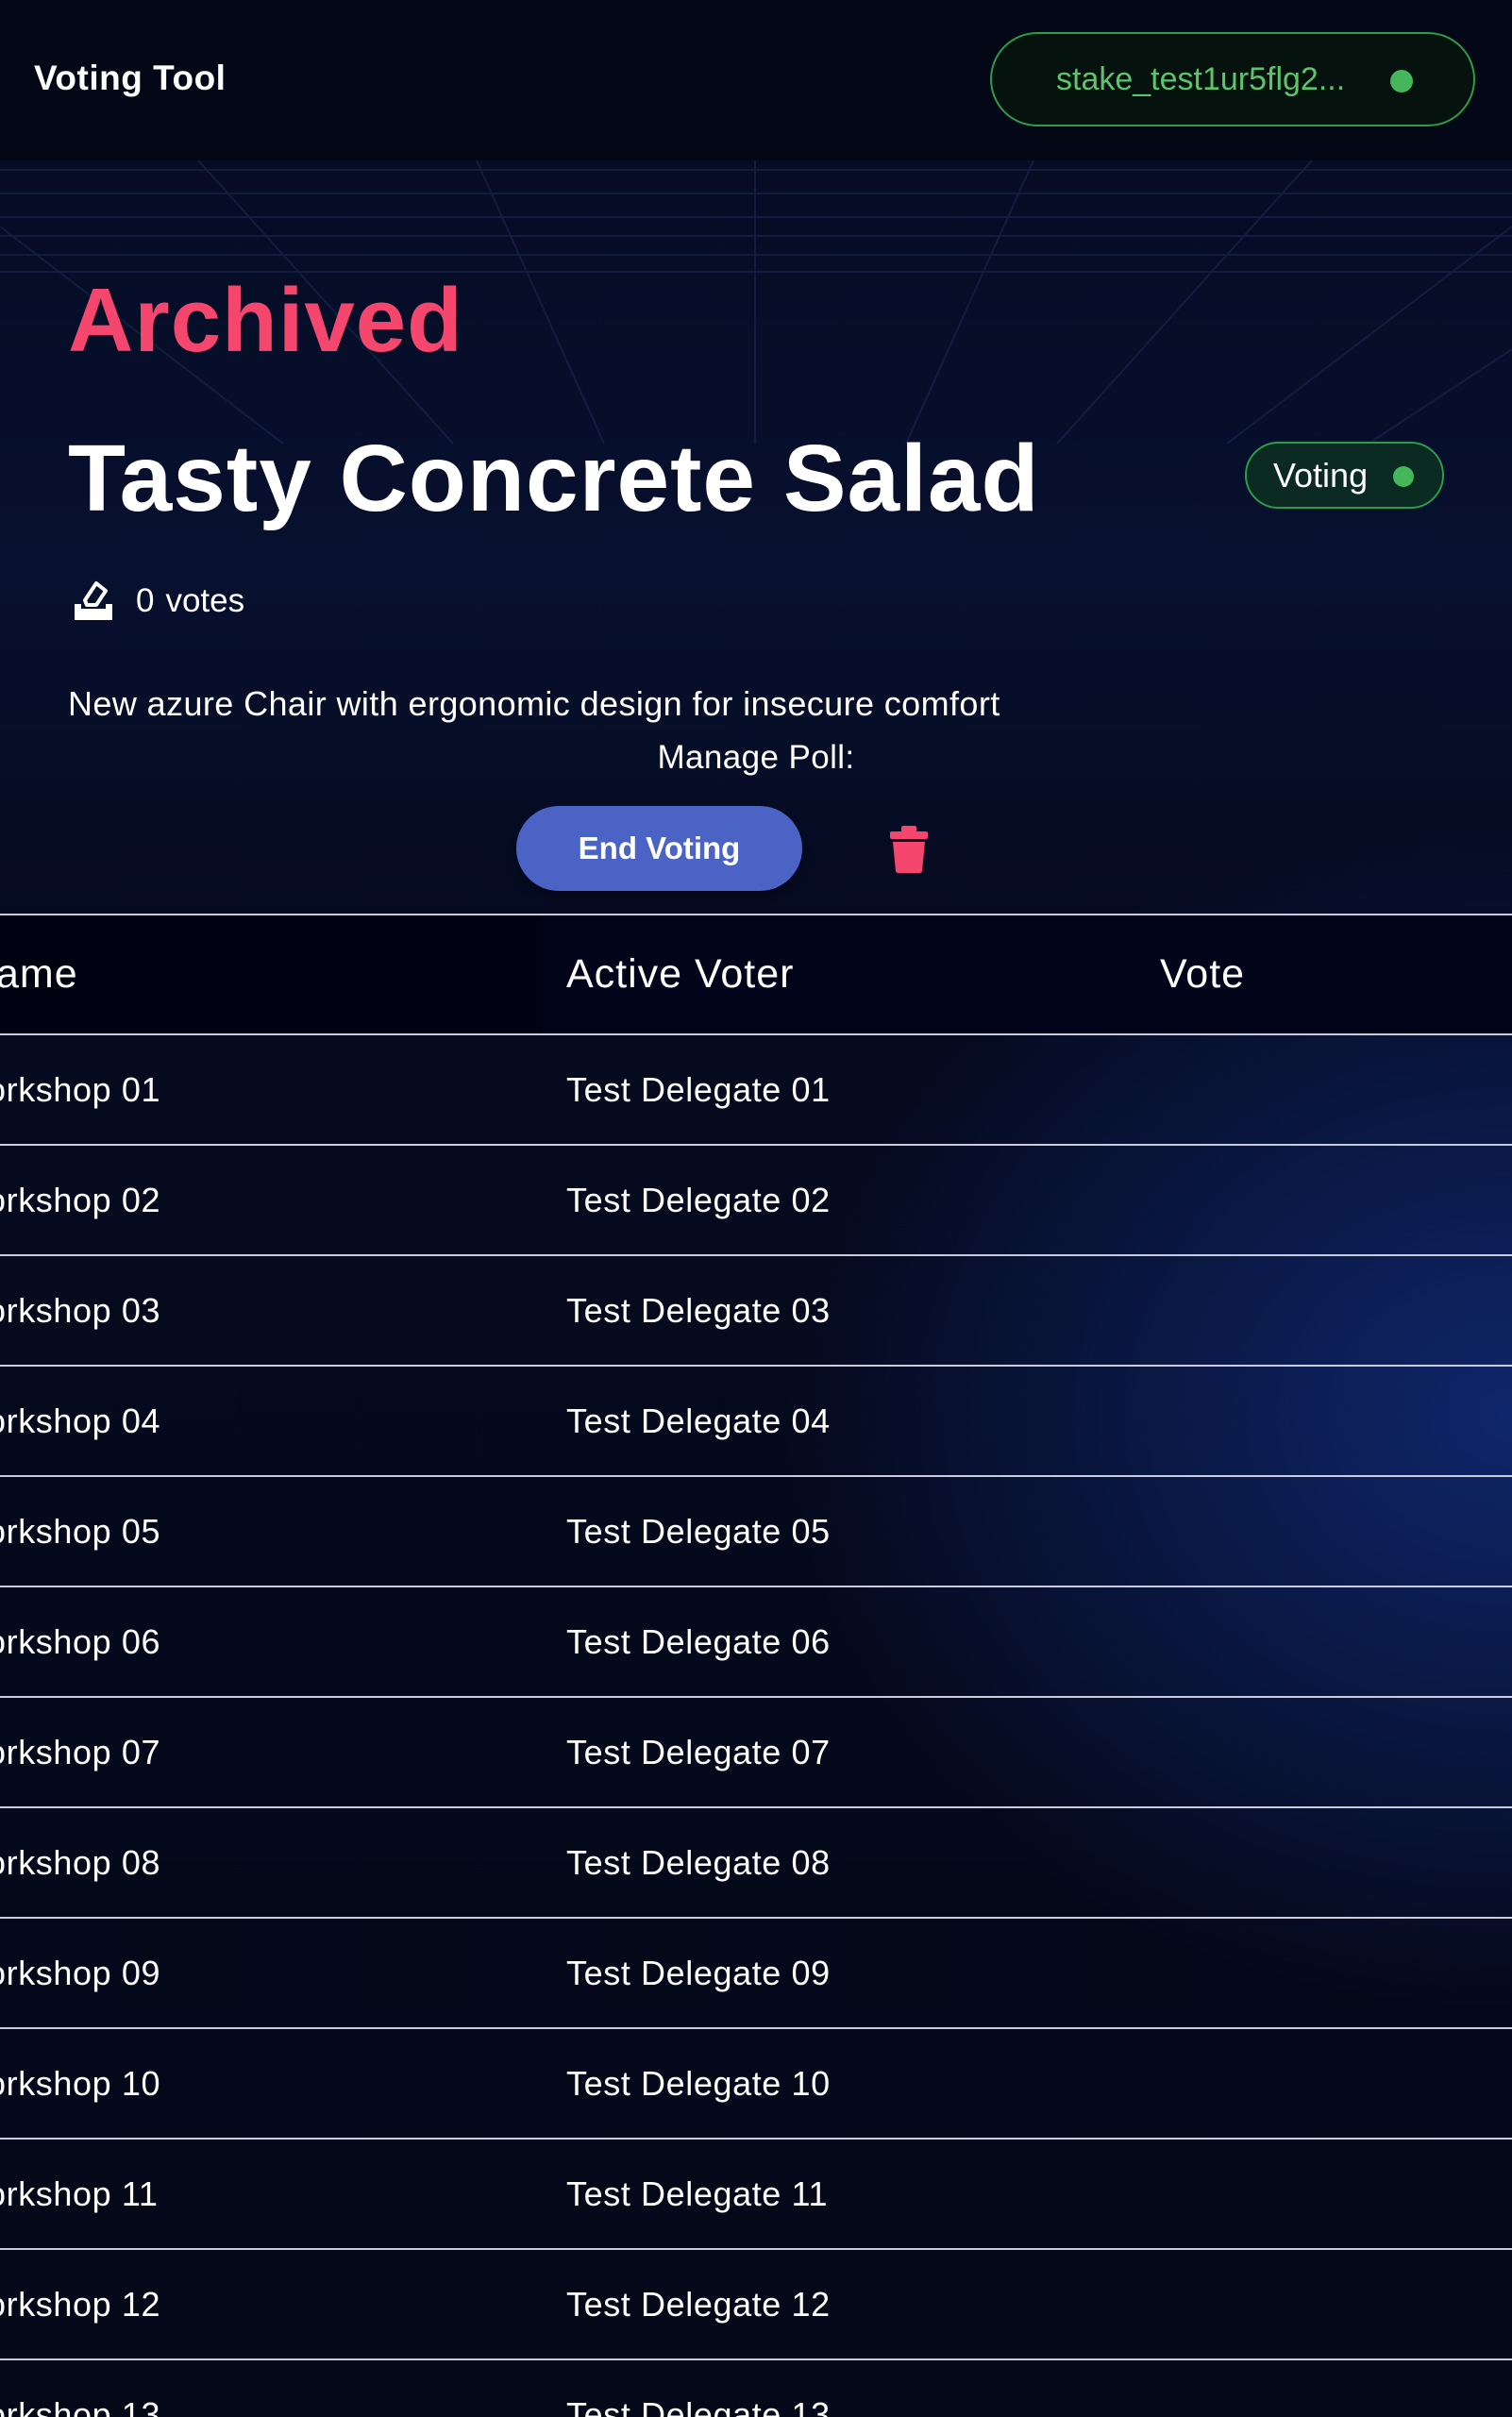 Image resolution: width=1512 pixels, height=2417 pixels. I want to click on poll-phase-label: Voting, so click(1321, 475).